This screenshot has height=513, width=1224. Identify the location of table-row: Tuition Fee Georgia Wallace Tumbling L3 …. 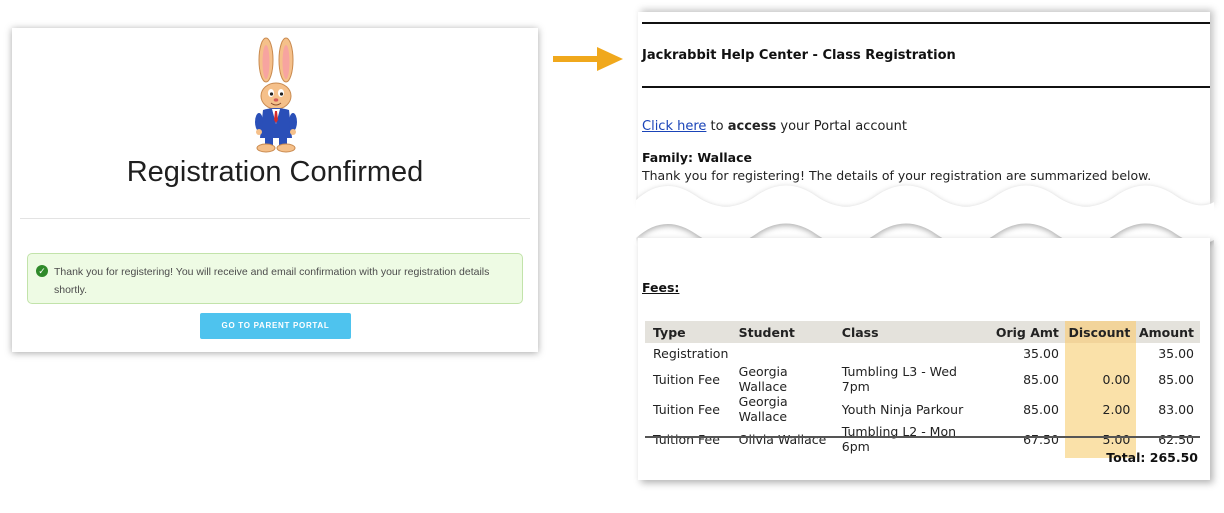
(922, 379).